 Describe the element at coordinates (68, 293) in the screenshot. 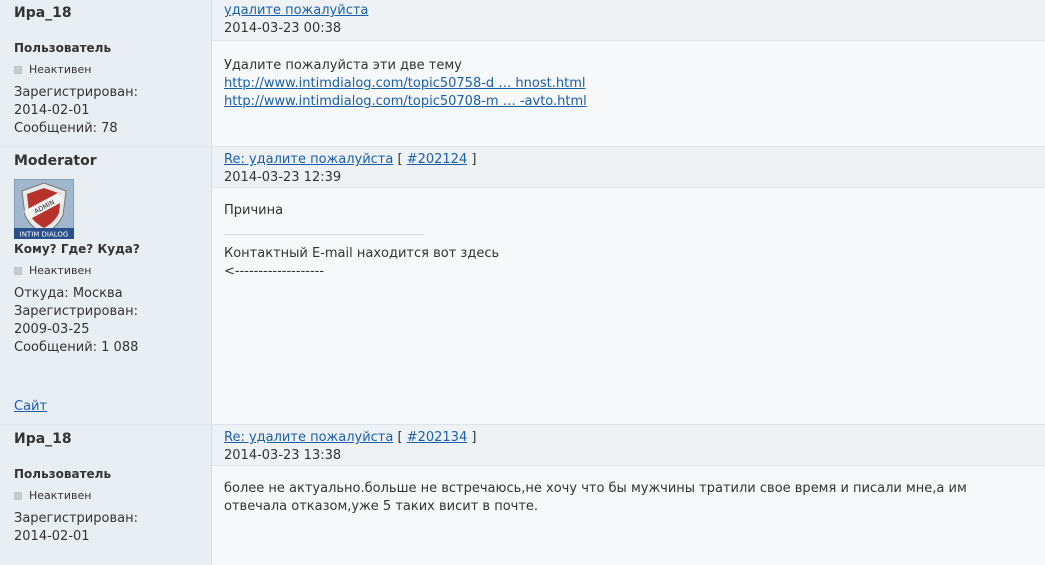

I see `author-location: Откуда: Москва` at that location.